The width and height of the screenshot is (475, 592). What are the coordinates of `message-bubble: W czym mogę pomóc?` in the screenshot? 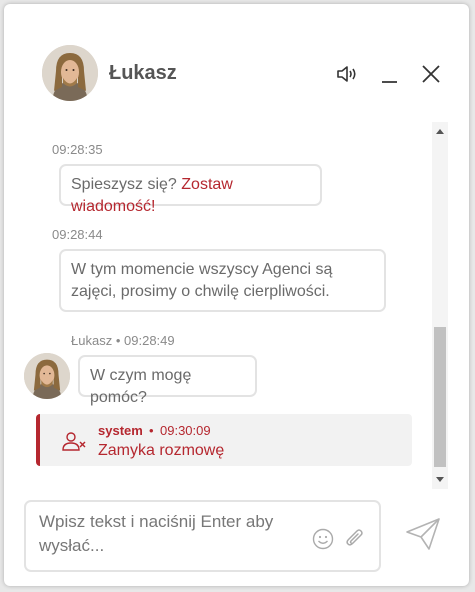 It's located at (167, 380).